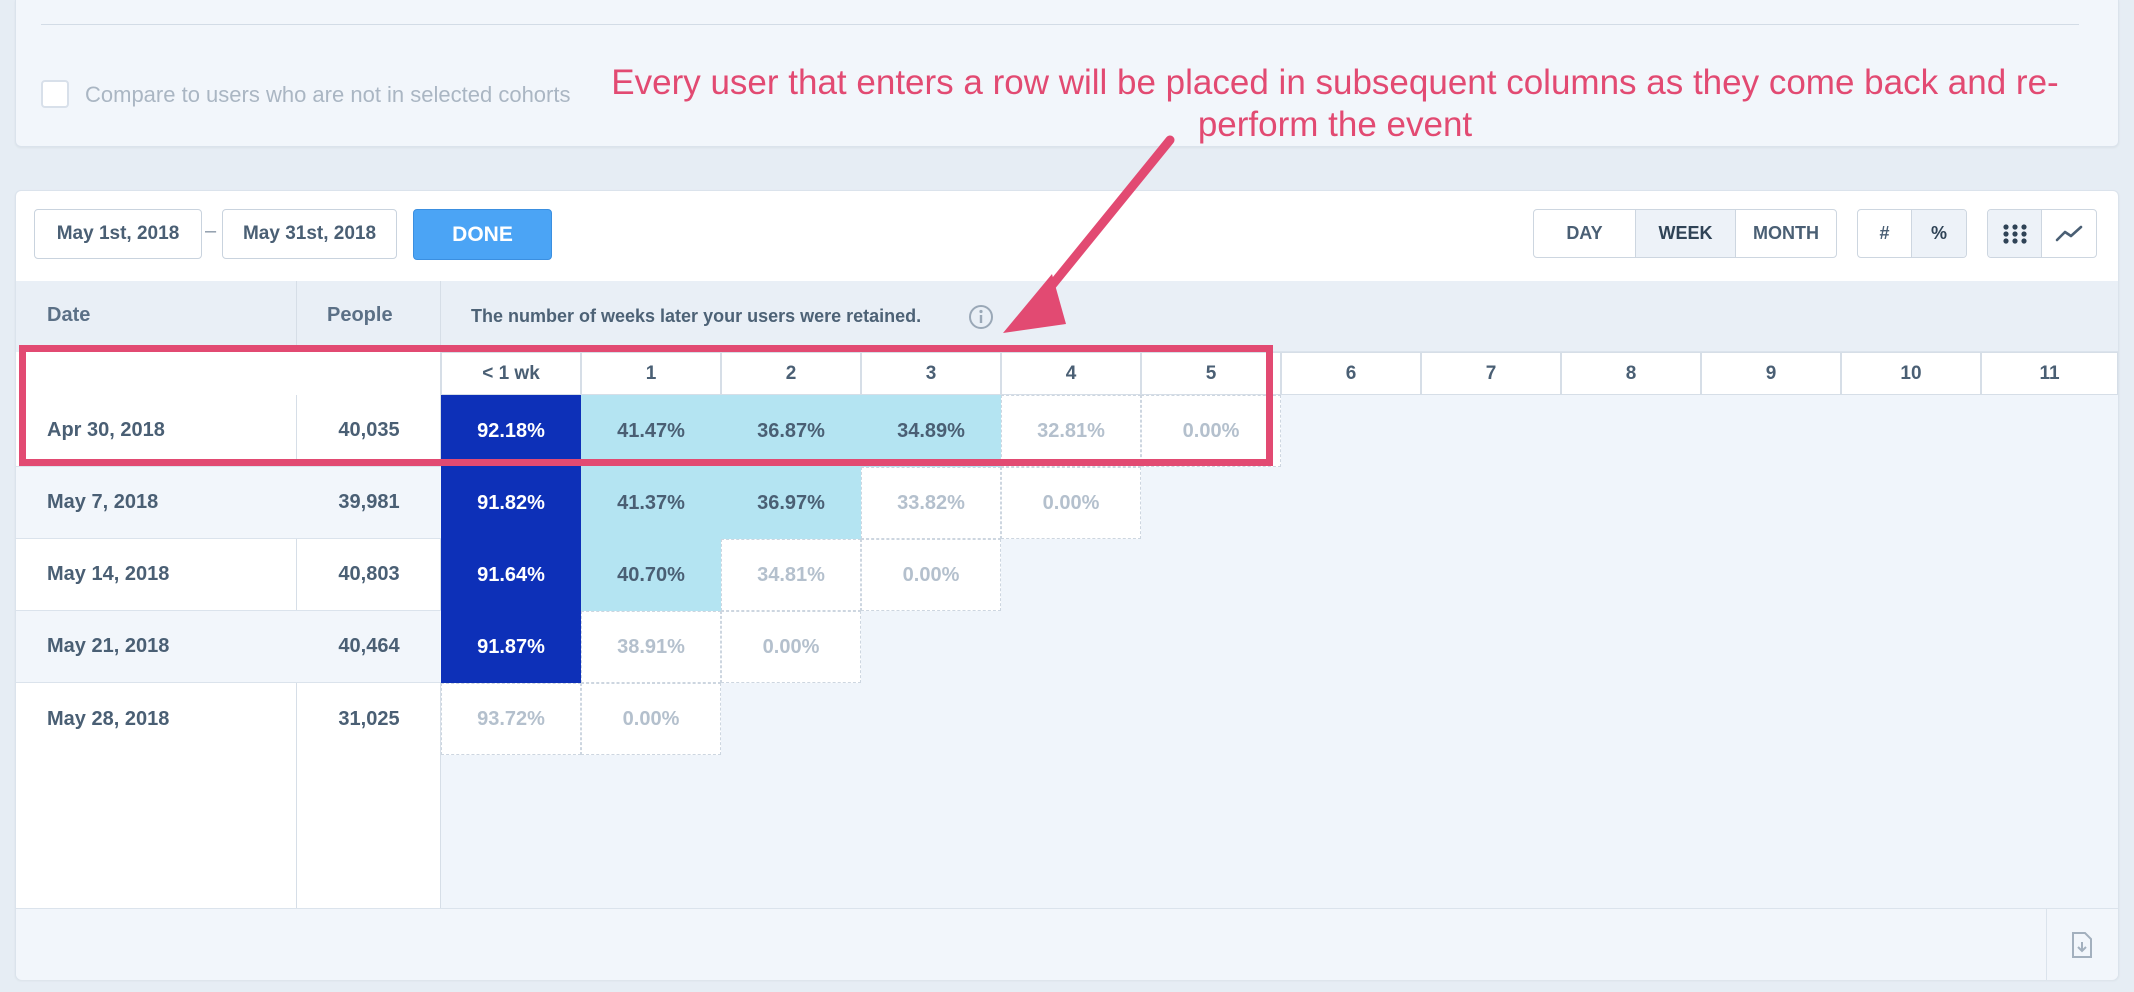 The width and height of the screenshot is (2134, 992). What do you see at coordinates (791, 503) in the screenshot?
I see `retention-cell: 36.97%` at bounding box center [791, 503].